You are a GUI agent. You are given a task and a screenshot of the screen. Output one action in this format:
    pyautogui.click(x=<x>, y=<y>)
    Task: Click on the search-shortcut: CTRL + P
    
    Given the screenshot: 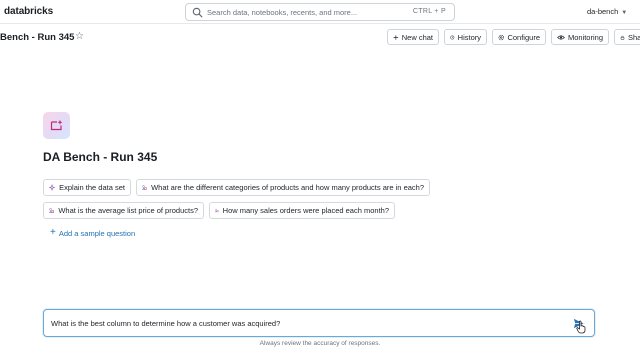 What is the action you would take?
    pyautogui.click(x=429, y=11)
    